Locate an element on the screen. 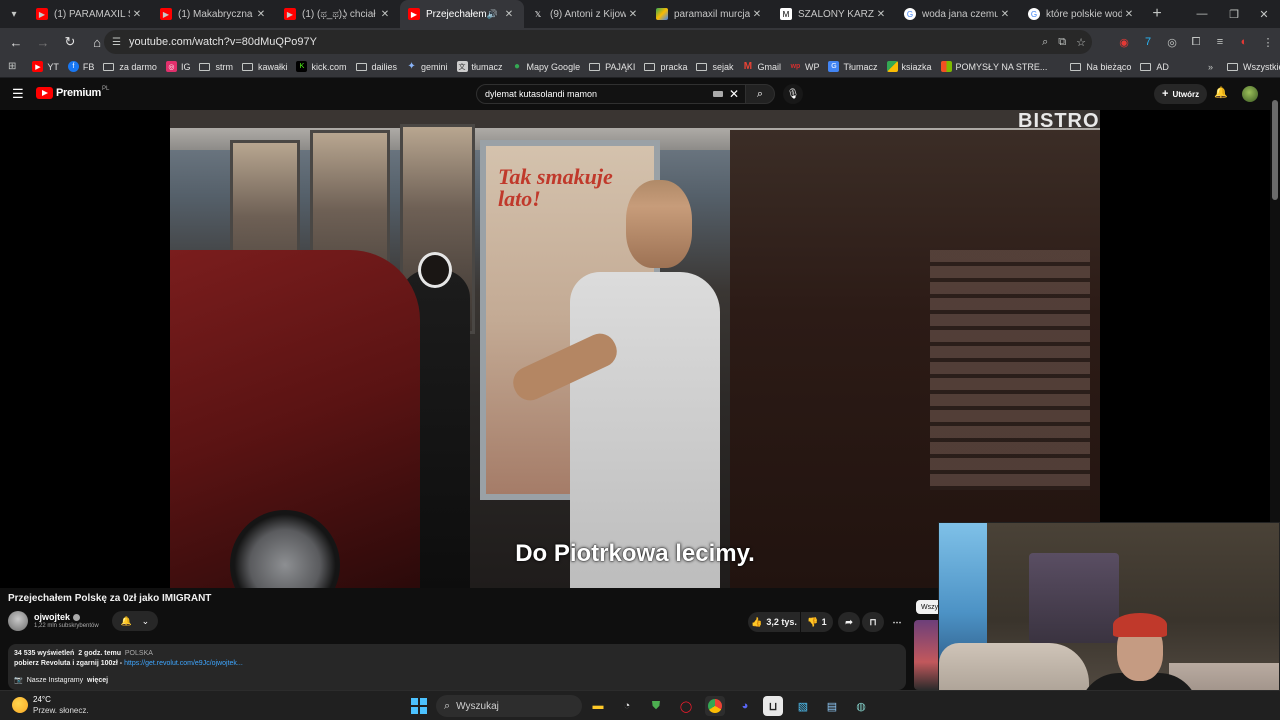 The image size is (1280, 720). chrome-icon is located at coordinates (715, 706).